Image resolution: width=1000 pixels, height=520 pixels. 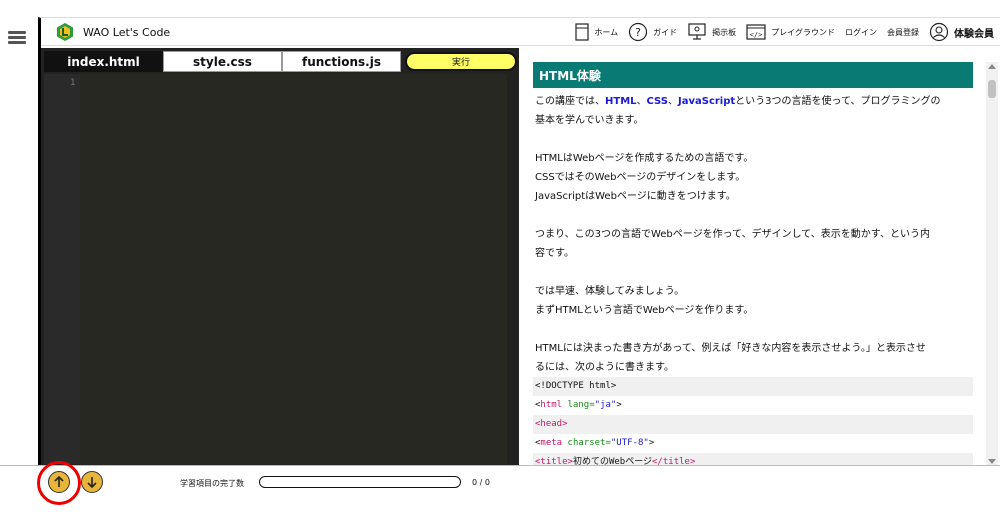 What do you see at coordinates (481, 482) in the screenshot?
I see `progress-count: 0 / 0` at bounding box center [481, 482].